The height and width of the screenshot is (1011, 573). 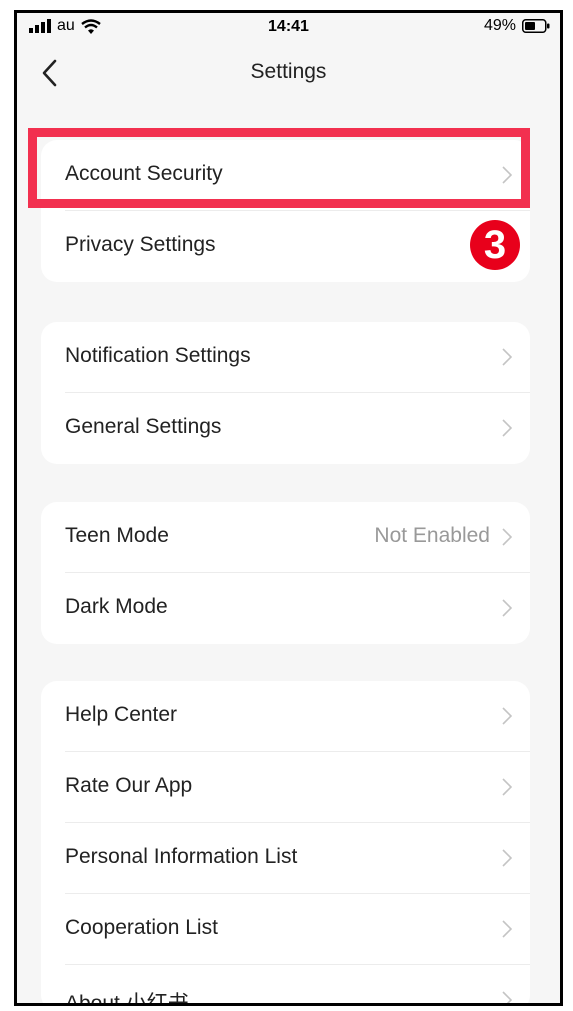 What do you see at coordinates (158, 355) in the screenshot?
I see `row-label: Notification Settings` at bounding box center [158, 355].